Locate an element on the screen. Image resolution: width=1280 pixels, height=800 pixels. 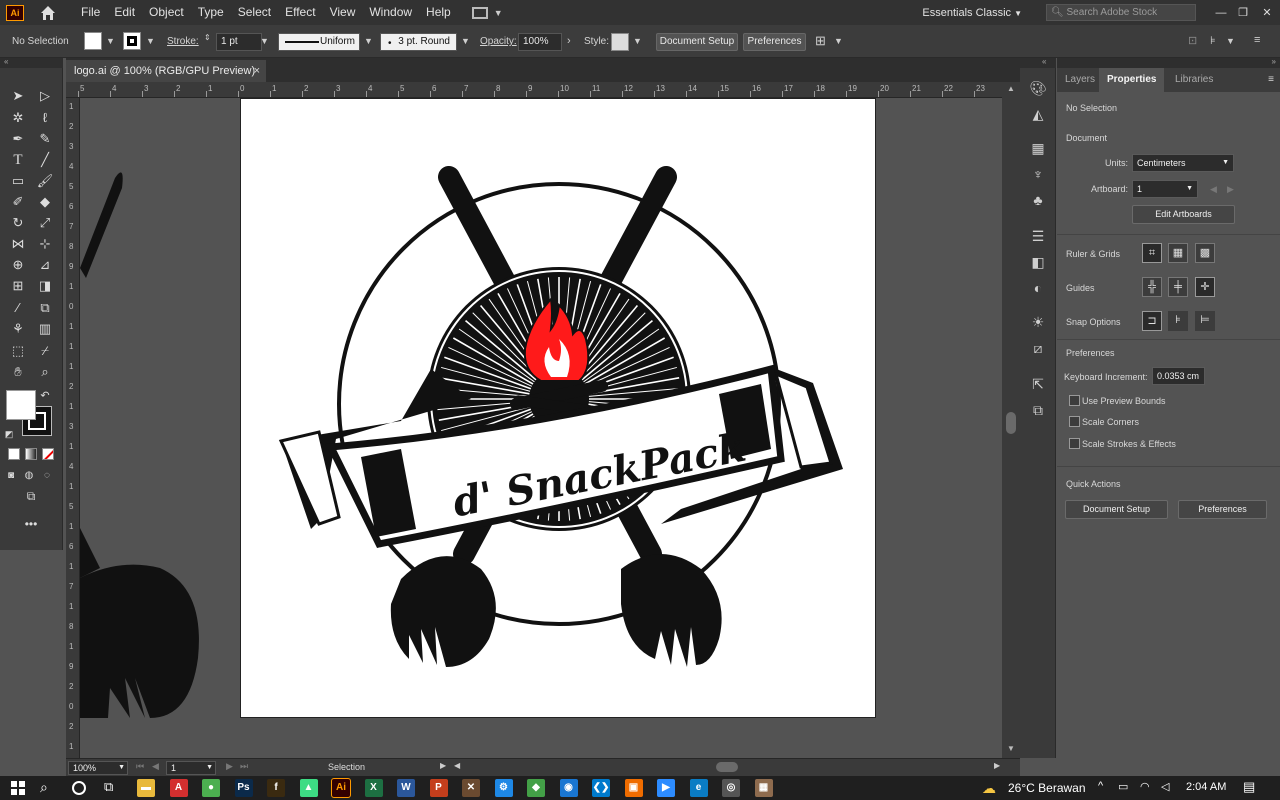
taskbar-powerpoint-icon: P is located at coordinates (438, 788).